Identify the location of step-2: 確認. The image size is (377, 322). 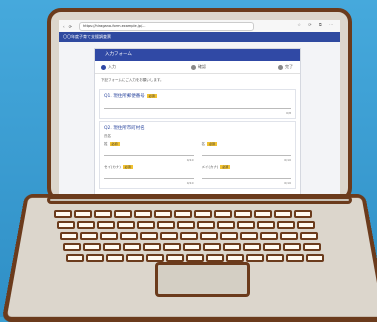
(198, 67).